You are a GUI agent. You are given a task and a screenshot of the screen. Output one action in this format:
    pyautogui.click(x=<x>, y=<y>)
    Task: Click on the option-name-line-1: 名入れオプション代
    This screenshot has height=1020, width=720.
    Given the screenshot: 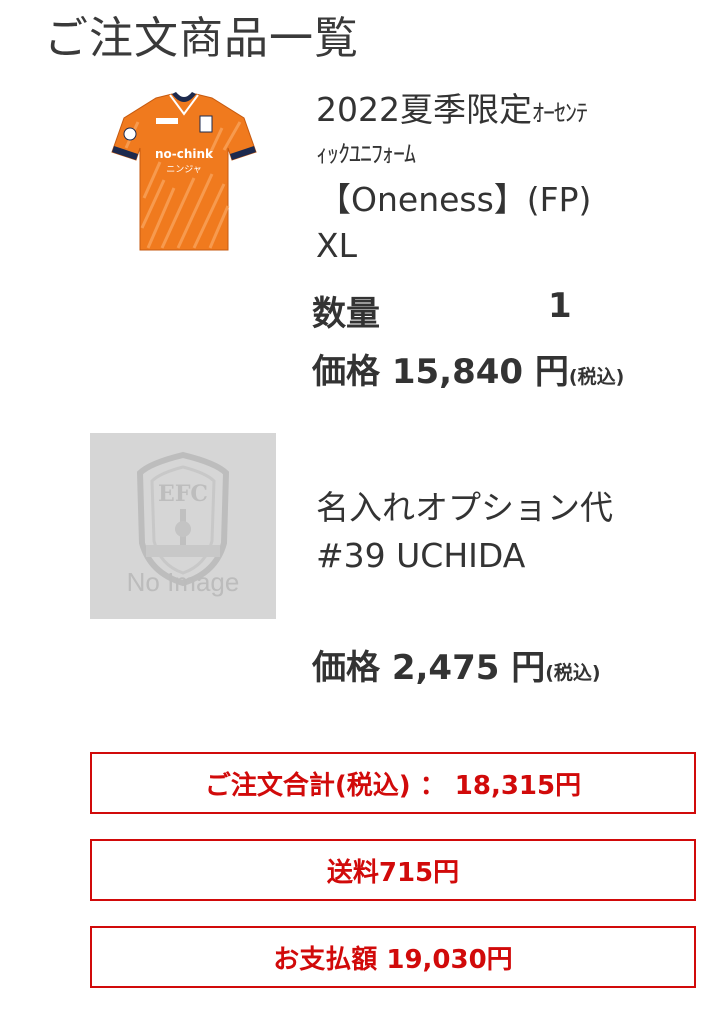 What is the action you would take?
    pyautogui.click(x=464, y=507)
    